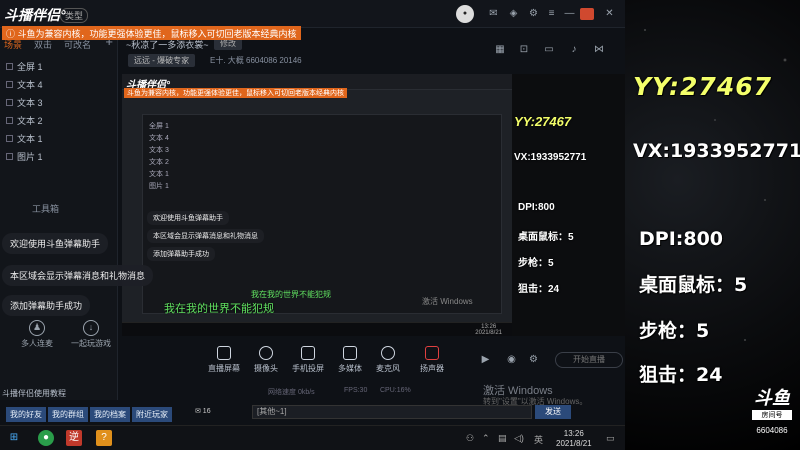 The image size is (800, 450). I want to click on tab-friends: 我的好友, so click(26, 414).